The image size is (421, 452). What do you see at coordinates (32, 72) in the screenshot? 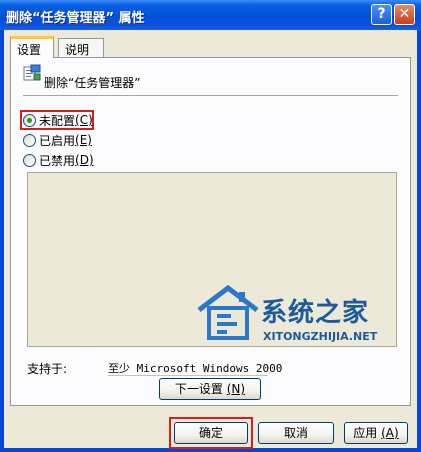
I see `policy-setting-icon` at bounding box center [32, 72].